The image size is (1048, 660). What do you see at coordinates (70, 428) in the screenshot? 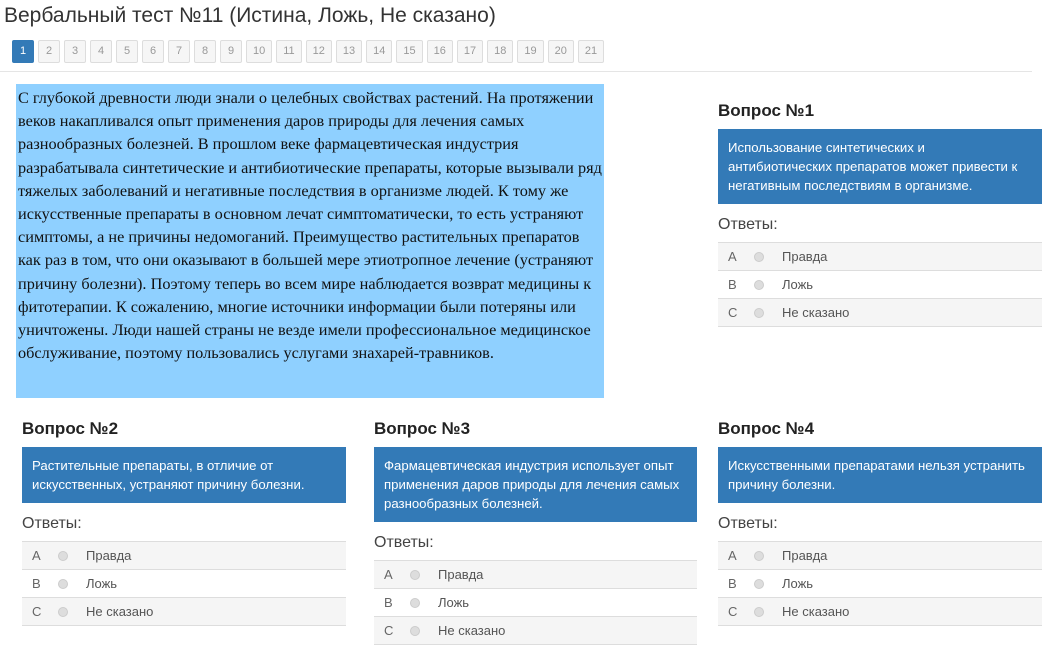
I see `question-title: Вопрос №2` at bounding box center [70, 428].